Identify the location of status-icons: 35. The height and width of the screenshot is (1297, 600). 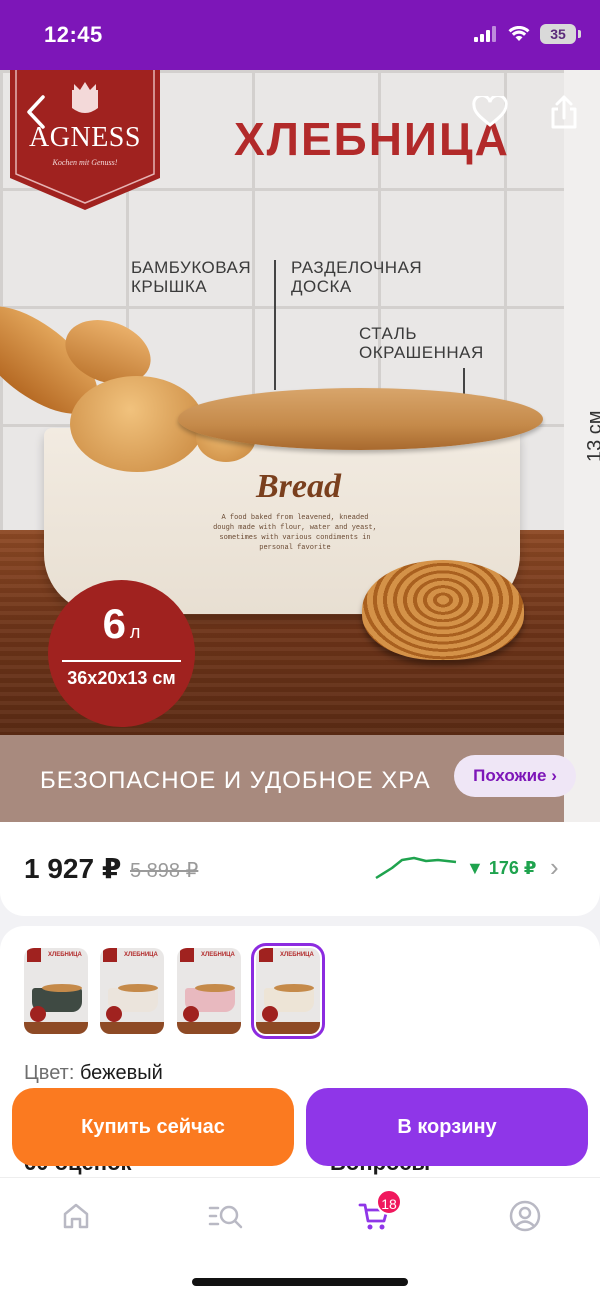
(527, 34).